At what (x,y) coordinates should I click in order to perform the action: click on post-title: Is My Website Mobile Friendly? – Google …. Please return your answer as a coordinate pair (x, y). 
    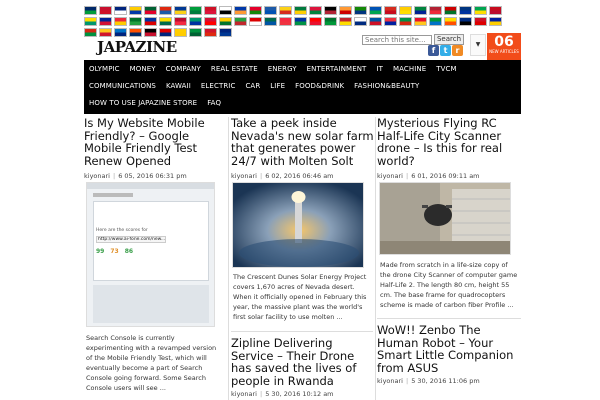
    Looking at the image, I should click on (155, 142).